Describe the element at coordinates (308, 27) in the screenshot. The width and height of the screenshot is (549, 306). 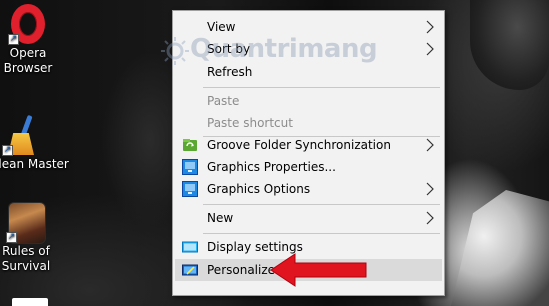
I see `menu-item-view: View` at that location.